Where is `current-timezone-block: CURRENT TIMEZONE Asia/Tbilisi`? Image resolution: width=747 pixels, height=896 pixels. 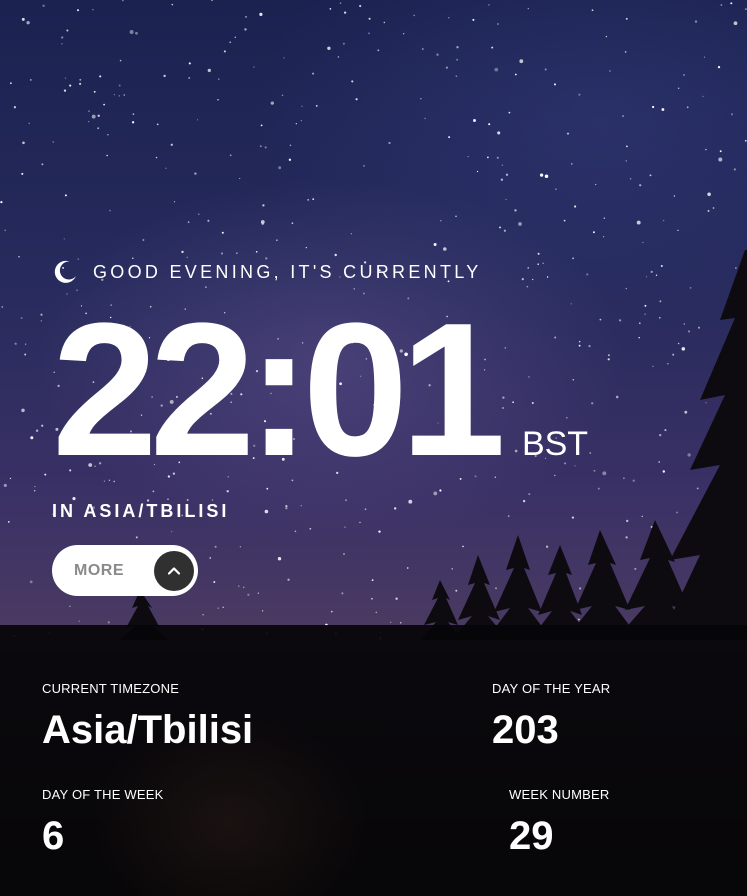 current-timezone-block: CURRENT TIMEZONE Asia/Tbilisi is located at coordinates (147, 716).